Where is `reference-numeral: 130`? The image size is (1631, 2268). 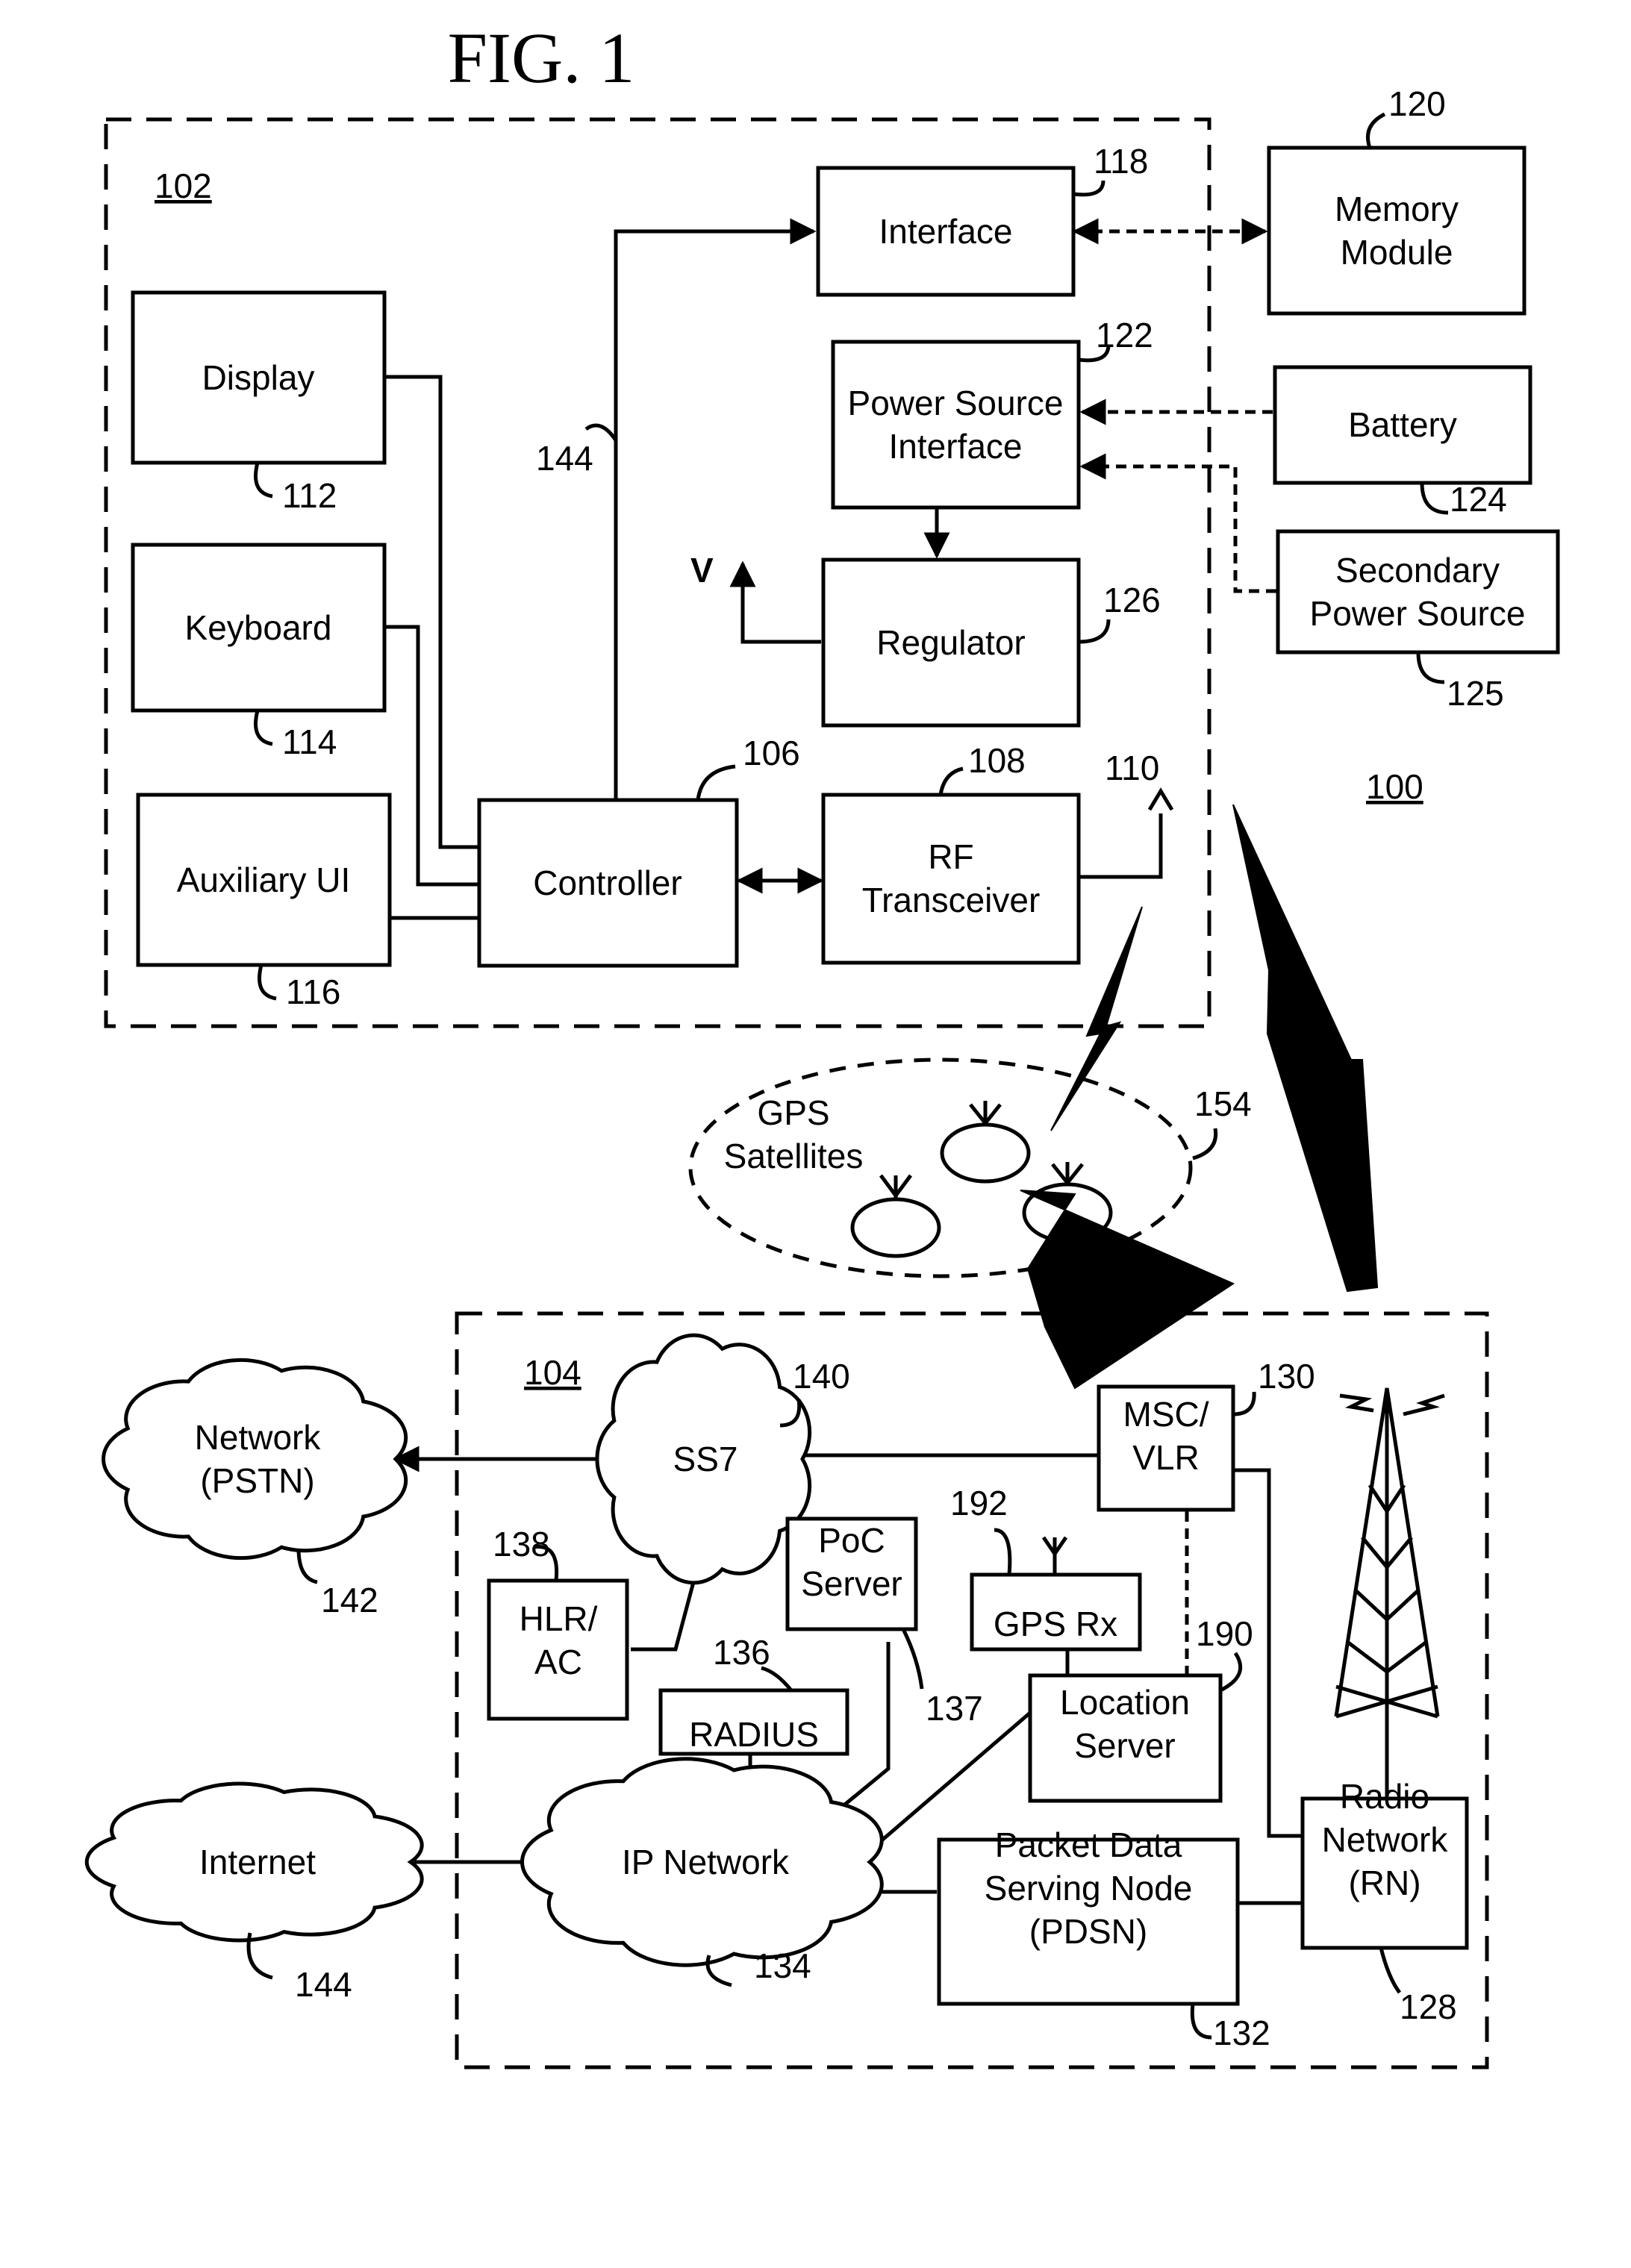 reference-numeral: 130 is located at coordinates (1286, 1376).